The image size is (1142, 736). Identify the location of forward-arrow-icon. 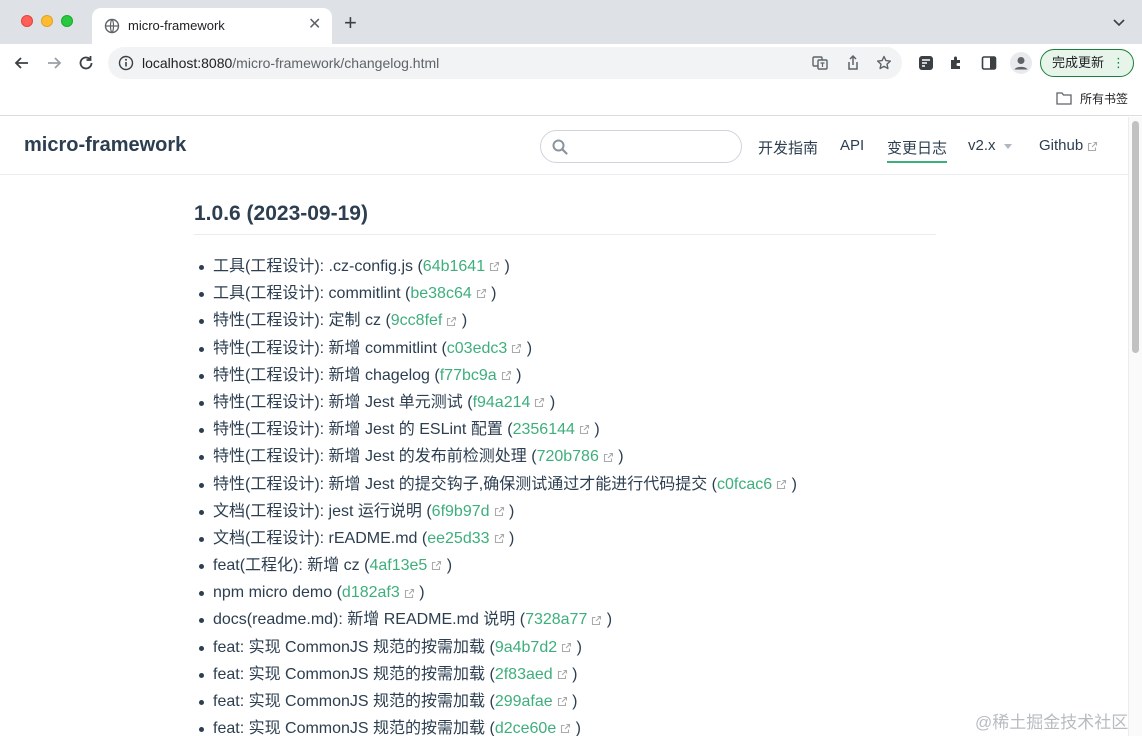
(54, 63).